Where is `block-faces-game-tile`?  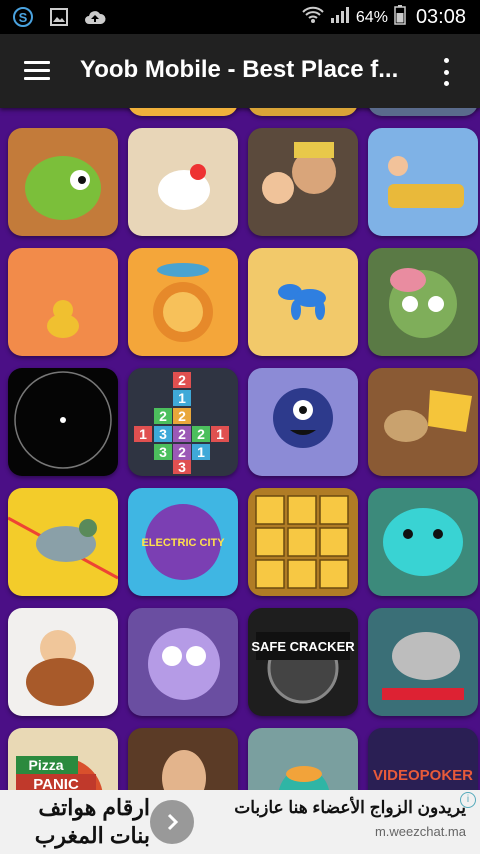 block-faces-game-tile is located at coordinates (303, 542).